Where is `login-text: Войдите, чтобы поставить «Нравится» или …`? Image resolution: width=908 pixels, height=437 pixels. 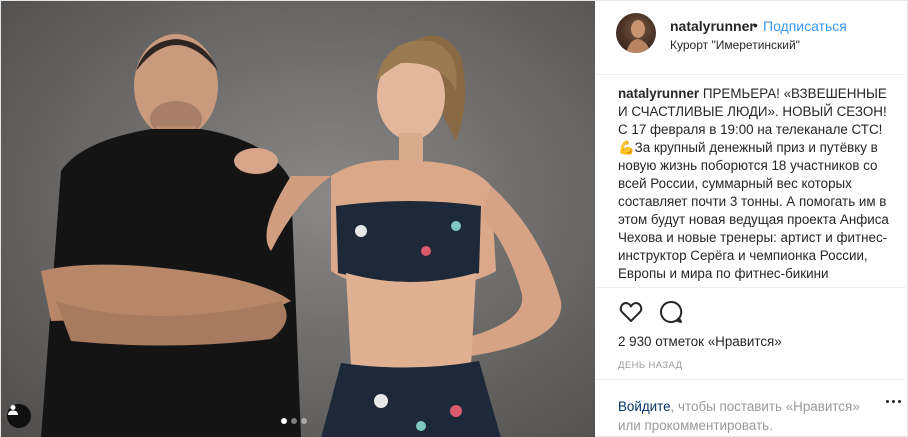 login-text: Войдите, чтобы поставить «Нравится» или … is located at coordinates (749, 416).